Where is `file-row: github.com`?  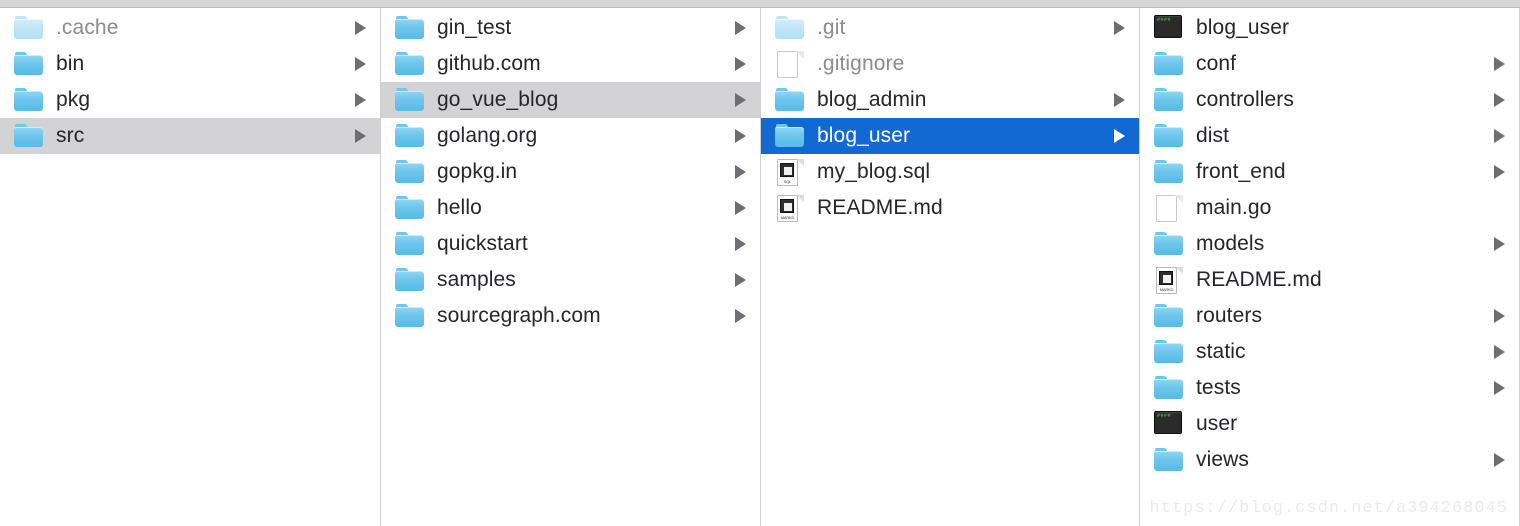
file-row: github.com is located at coordinates (570, 64).